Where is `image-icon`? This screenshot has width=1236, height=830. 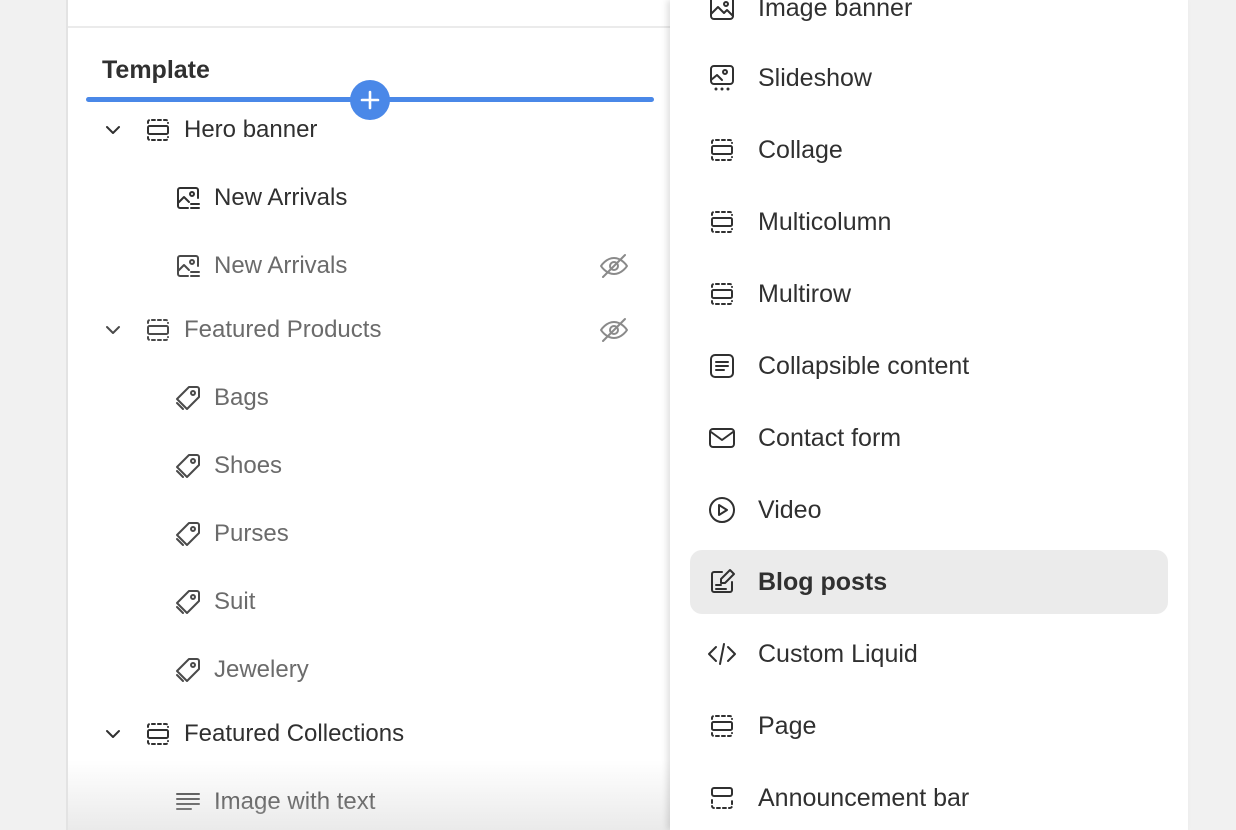
image-icon is located at coordinates (722, 10).